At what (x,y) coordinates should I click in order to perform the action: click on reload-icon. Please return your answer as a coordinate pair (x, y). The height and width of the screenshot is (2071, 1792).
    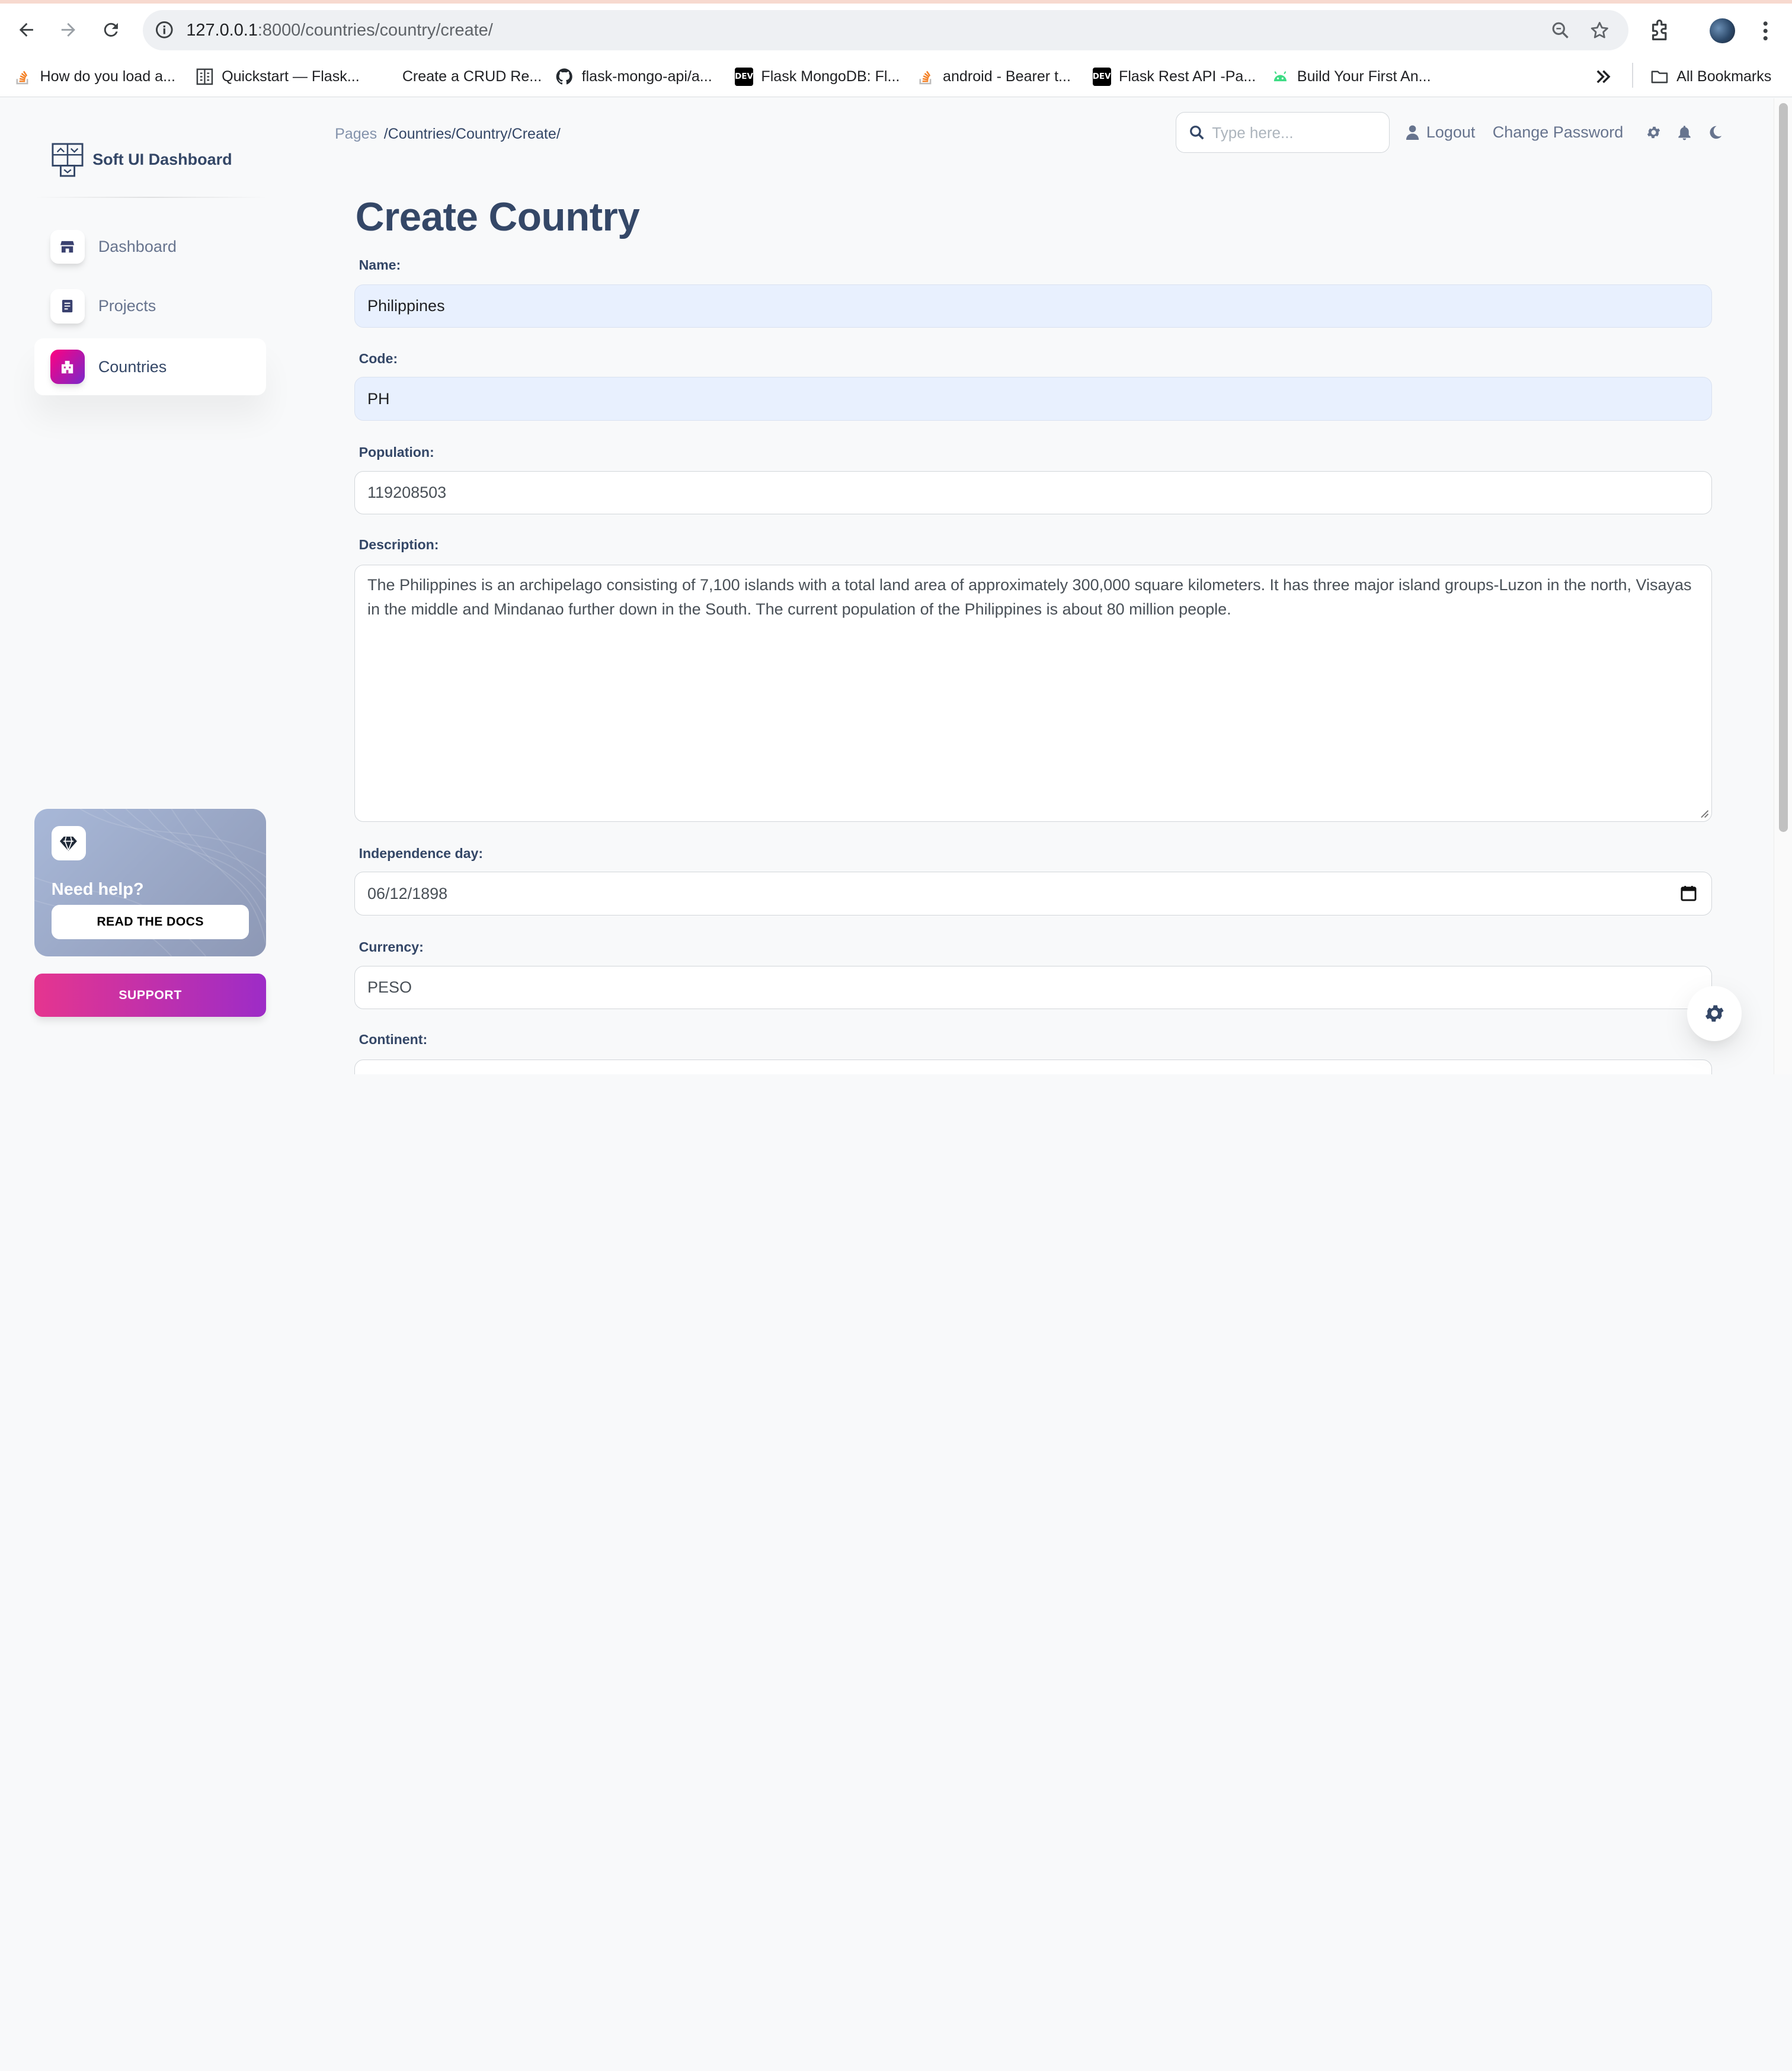
    Looking at the image, I should click on (111, 30).